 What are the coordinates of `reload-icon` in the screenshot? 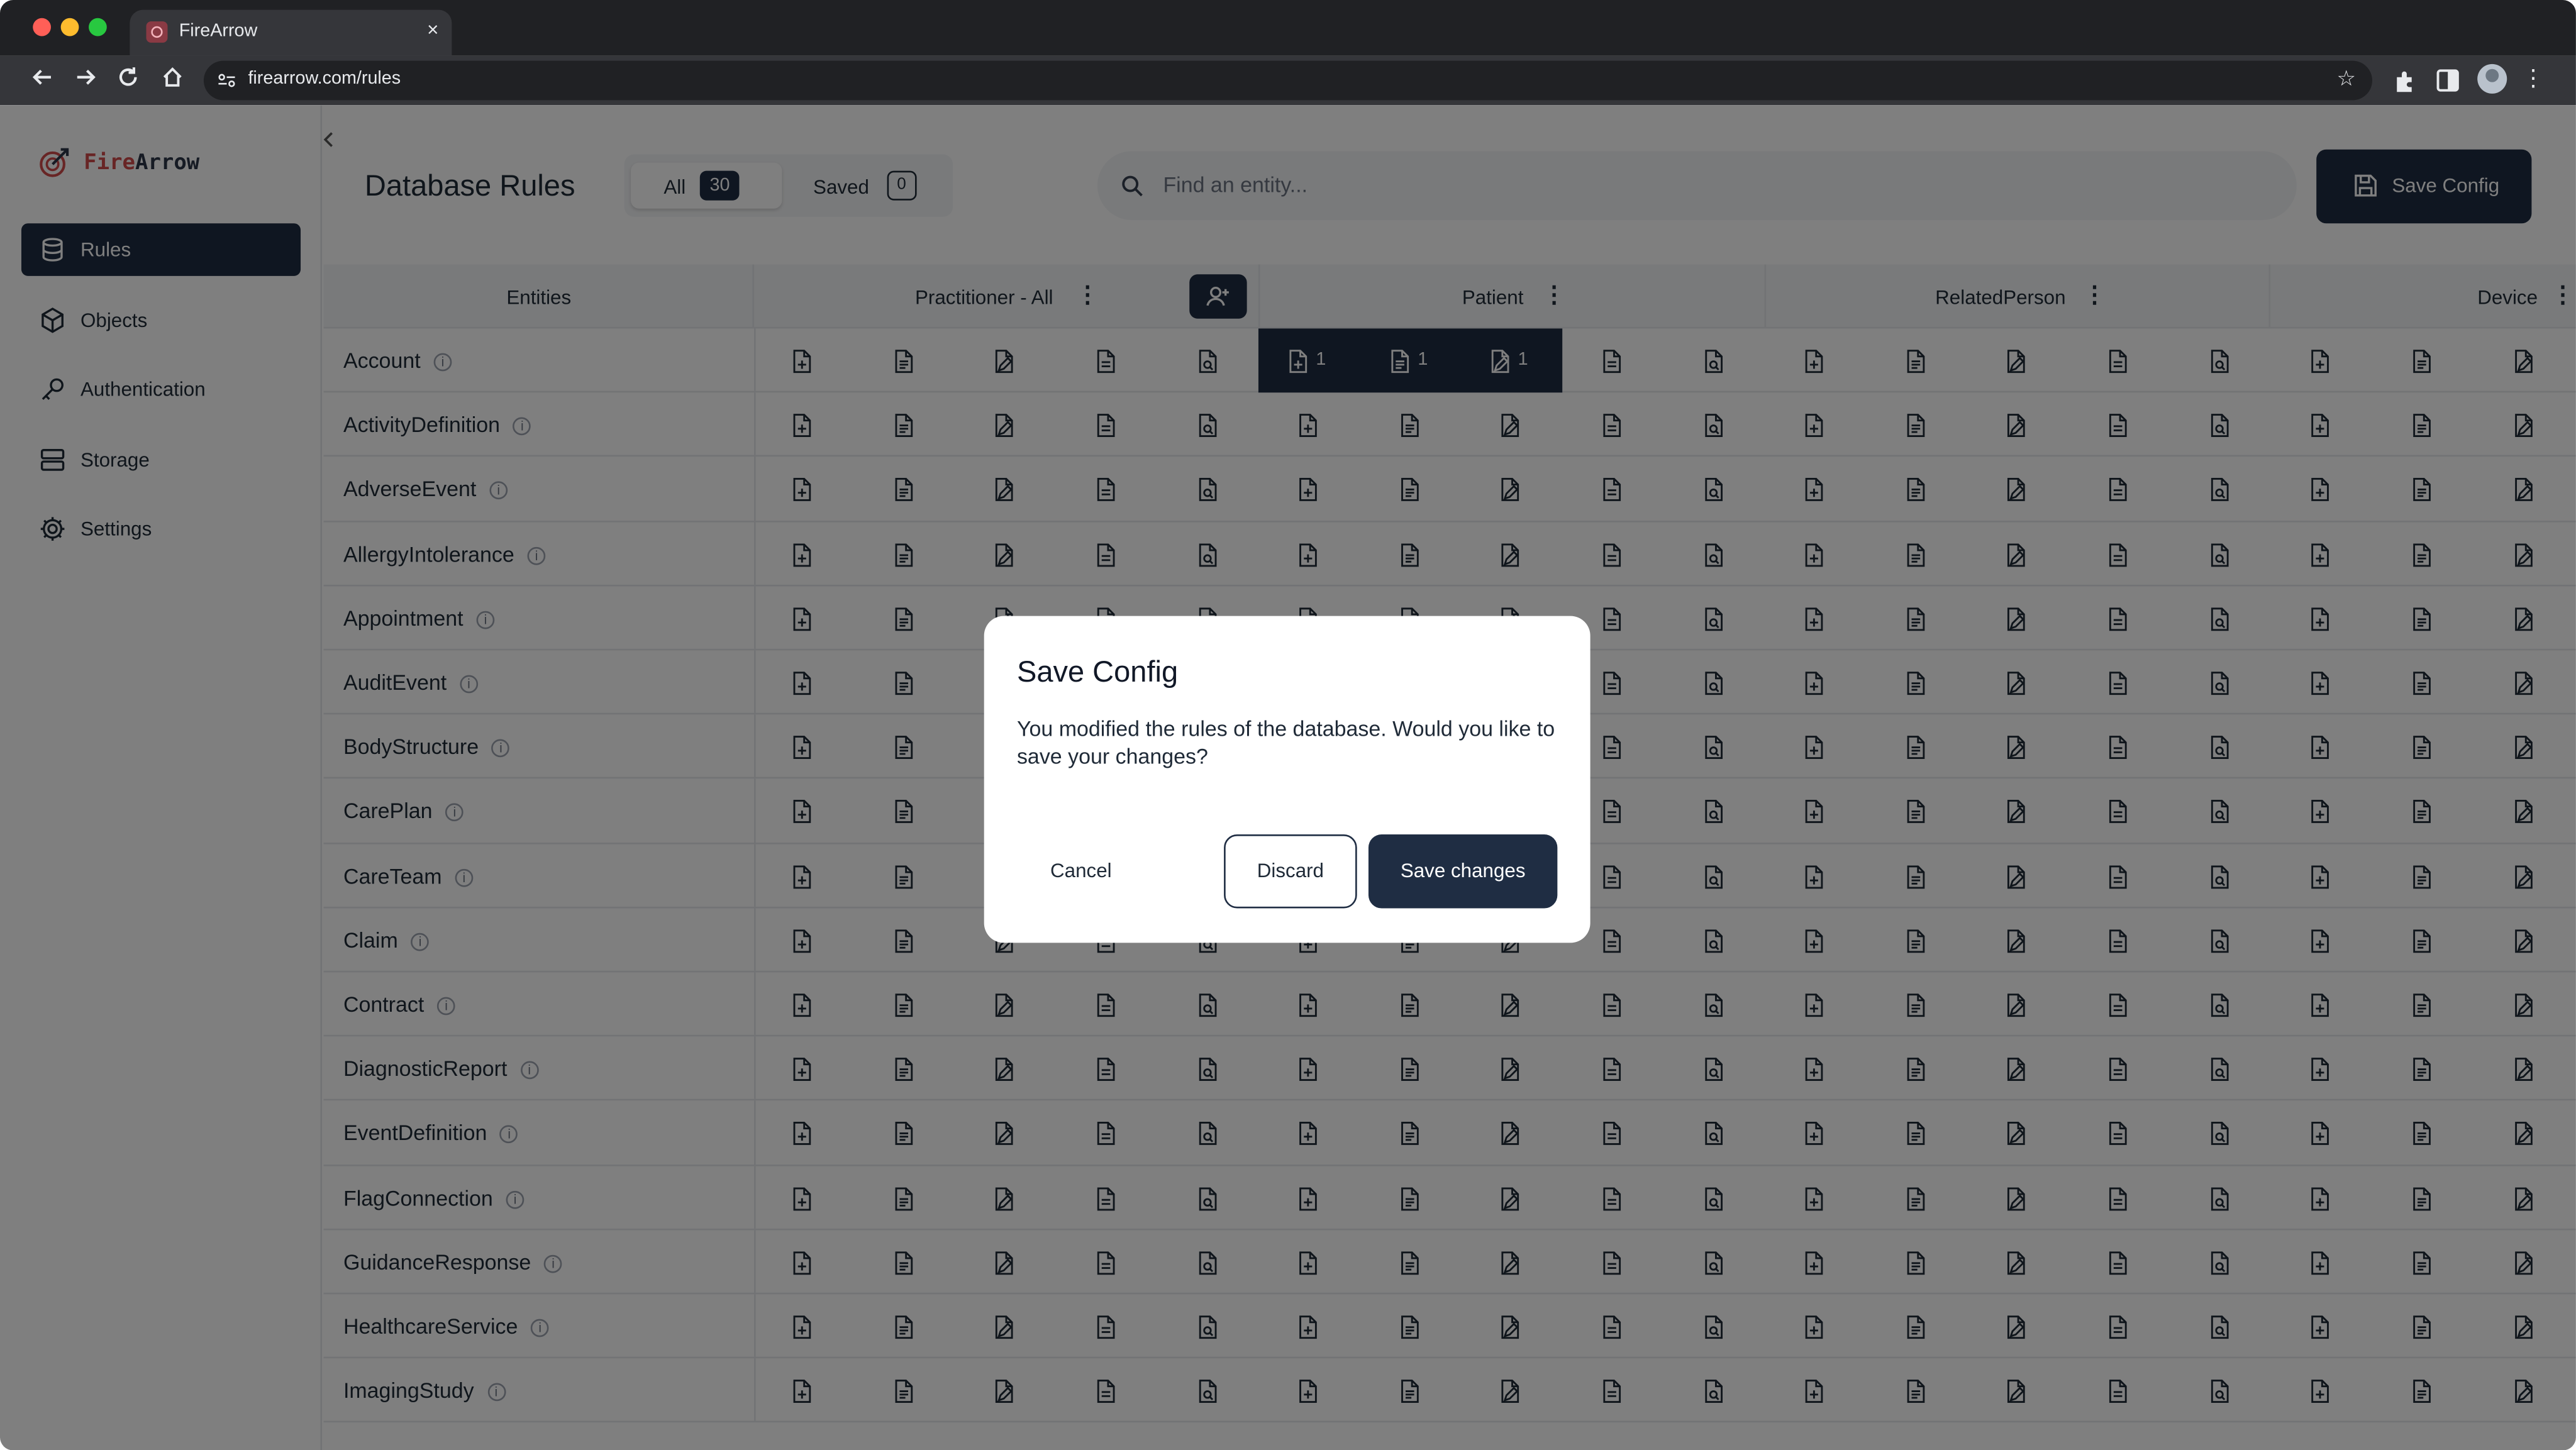 It's located at (128, 80).